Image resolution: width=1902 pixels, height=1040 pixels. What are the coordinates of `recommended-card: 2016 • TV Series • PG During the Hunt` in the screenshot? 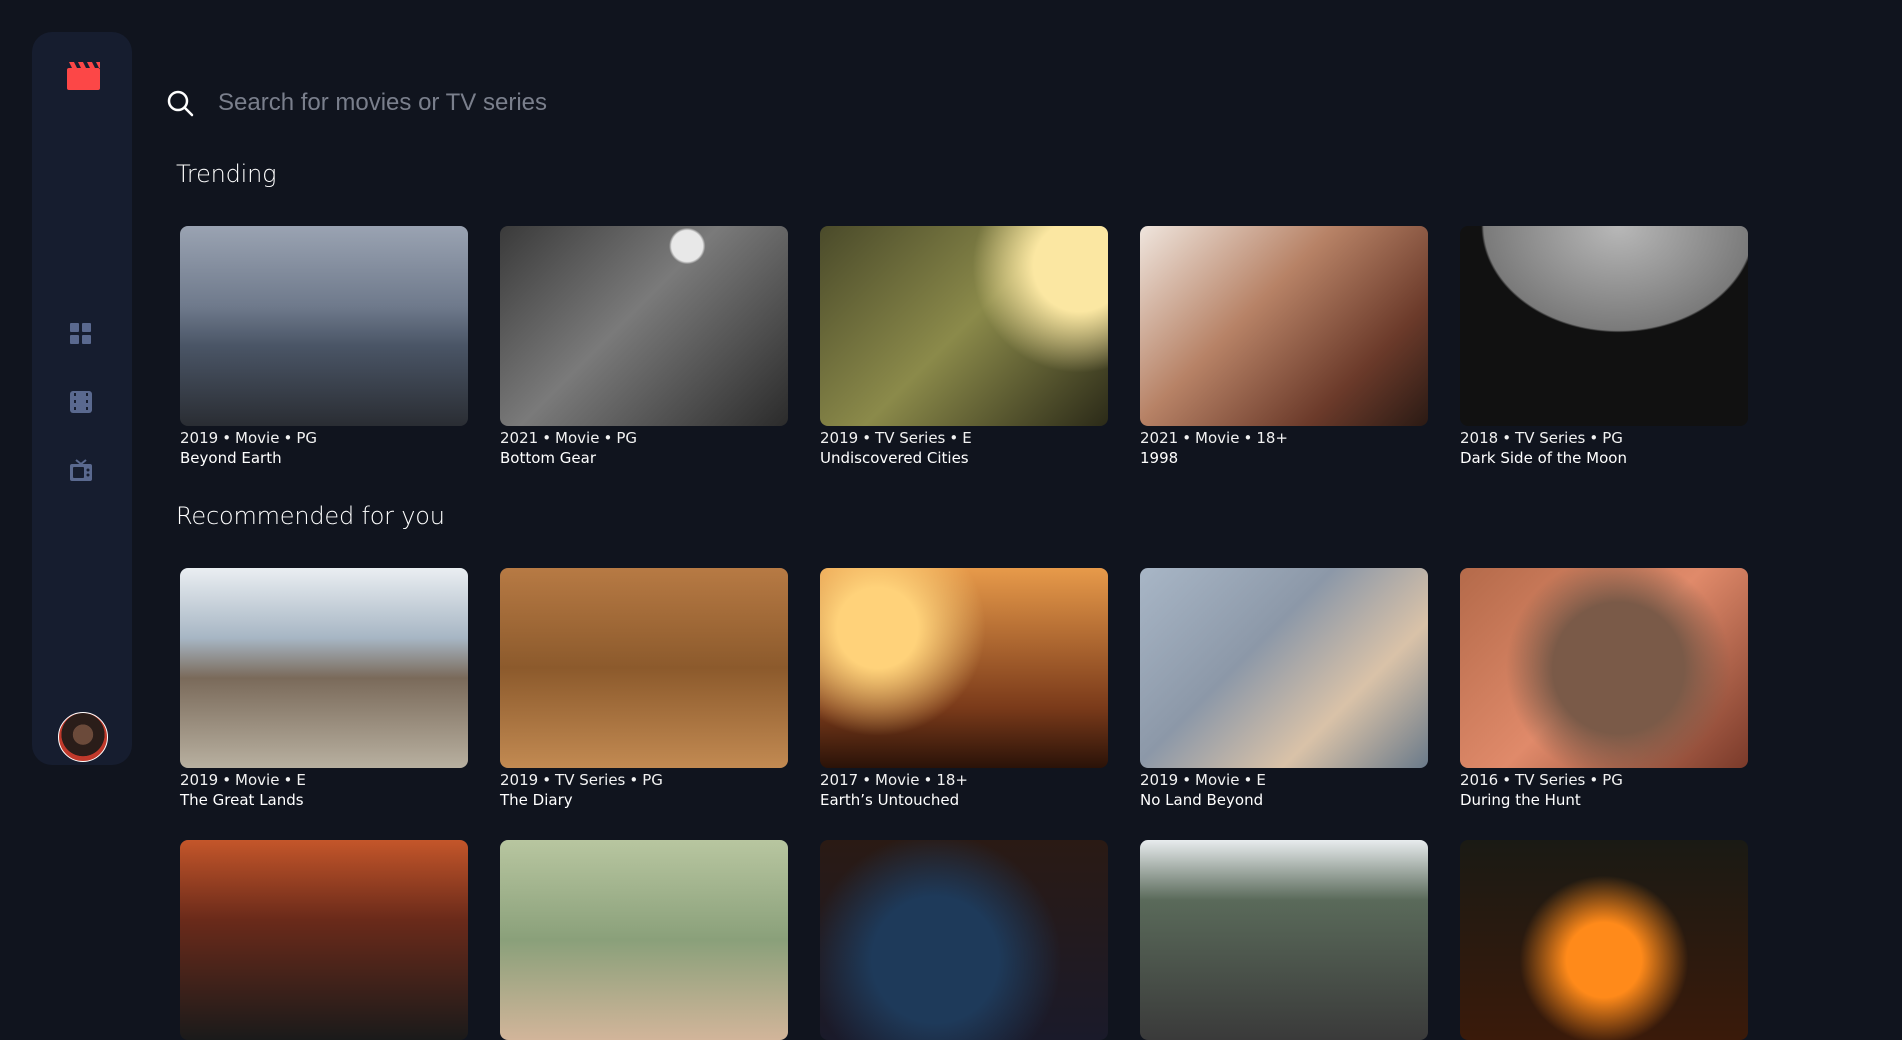 It's located at (1604, 689).